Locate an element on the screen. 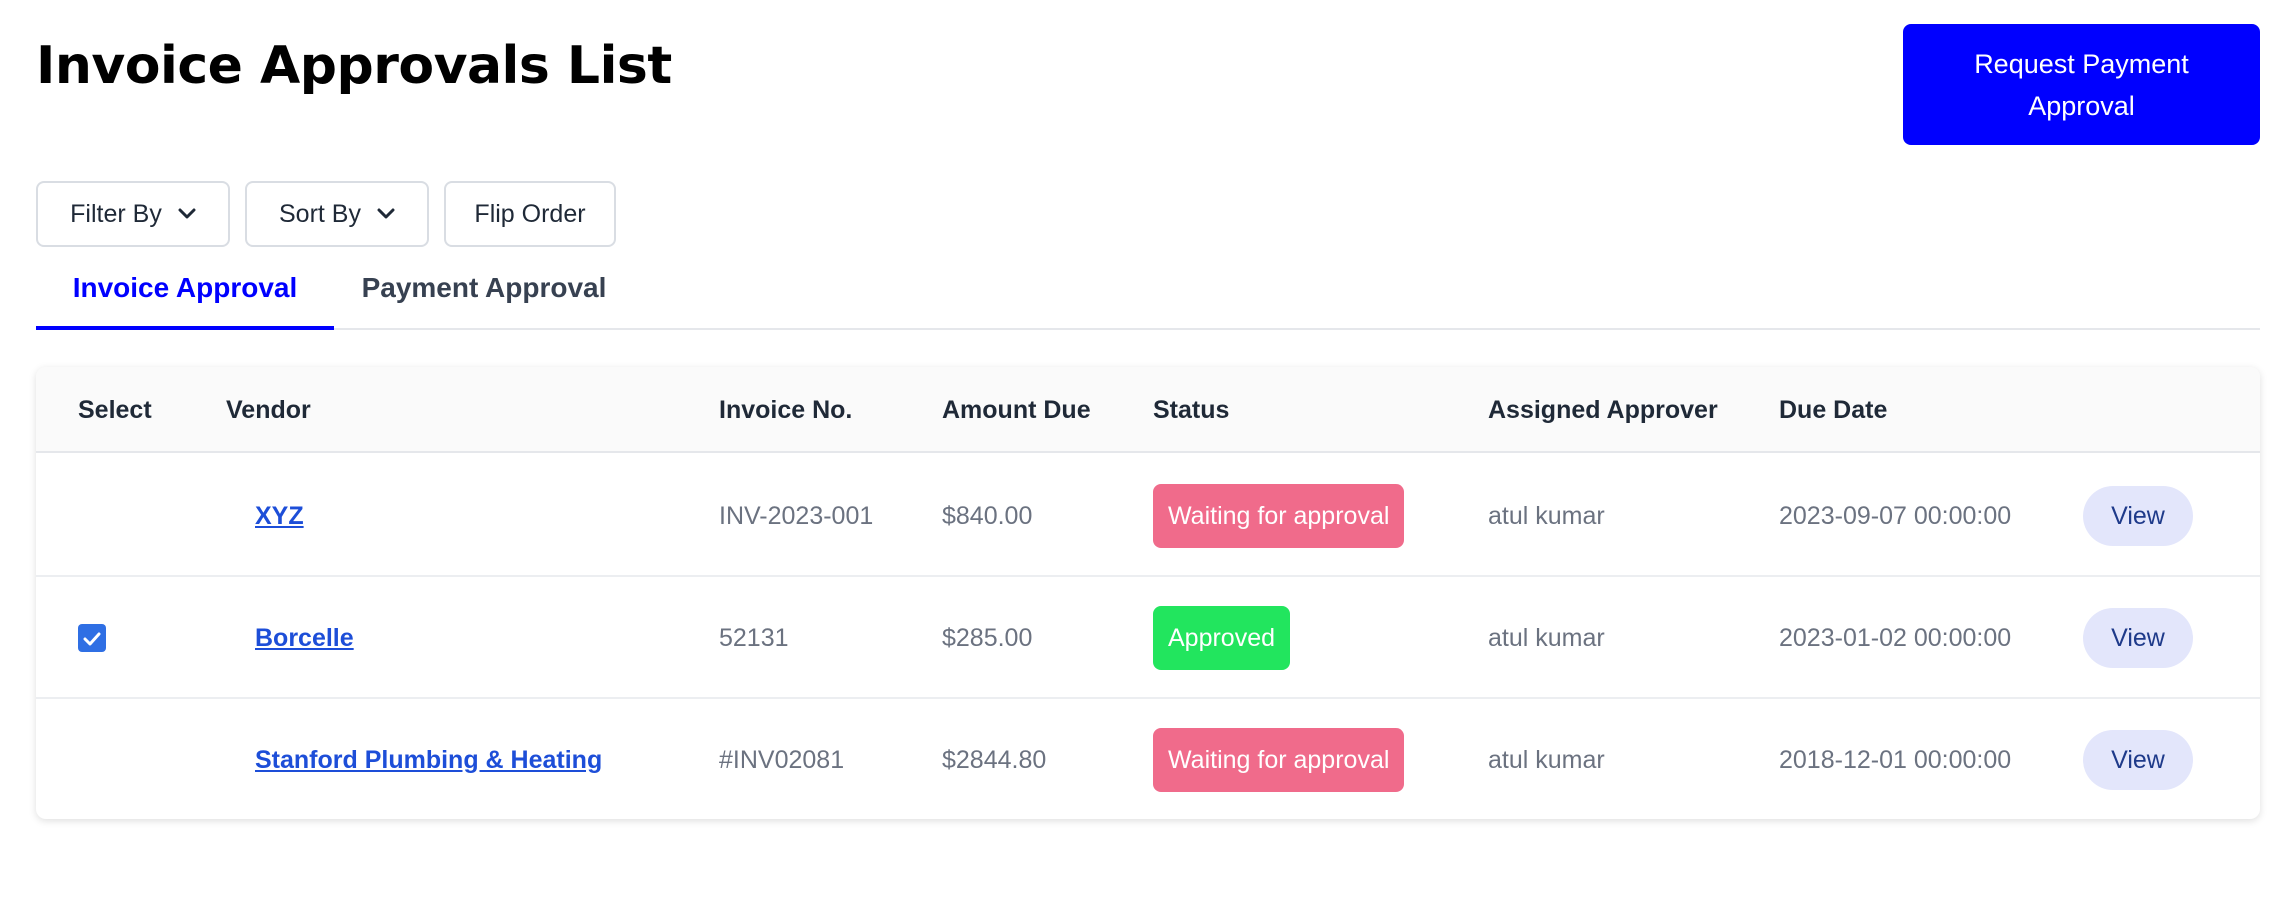 This screenshot has height=906, width=2274. due-date: 2023-01-02 00:00:00 is located at coordinates (1895, 637).